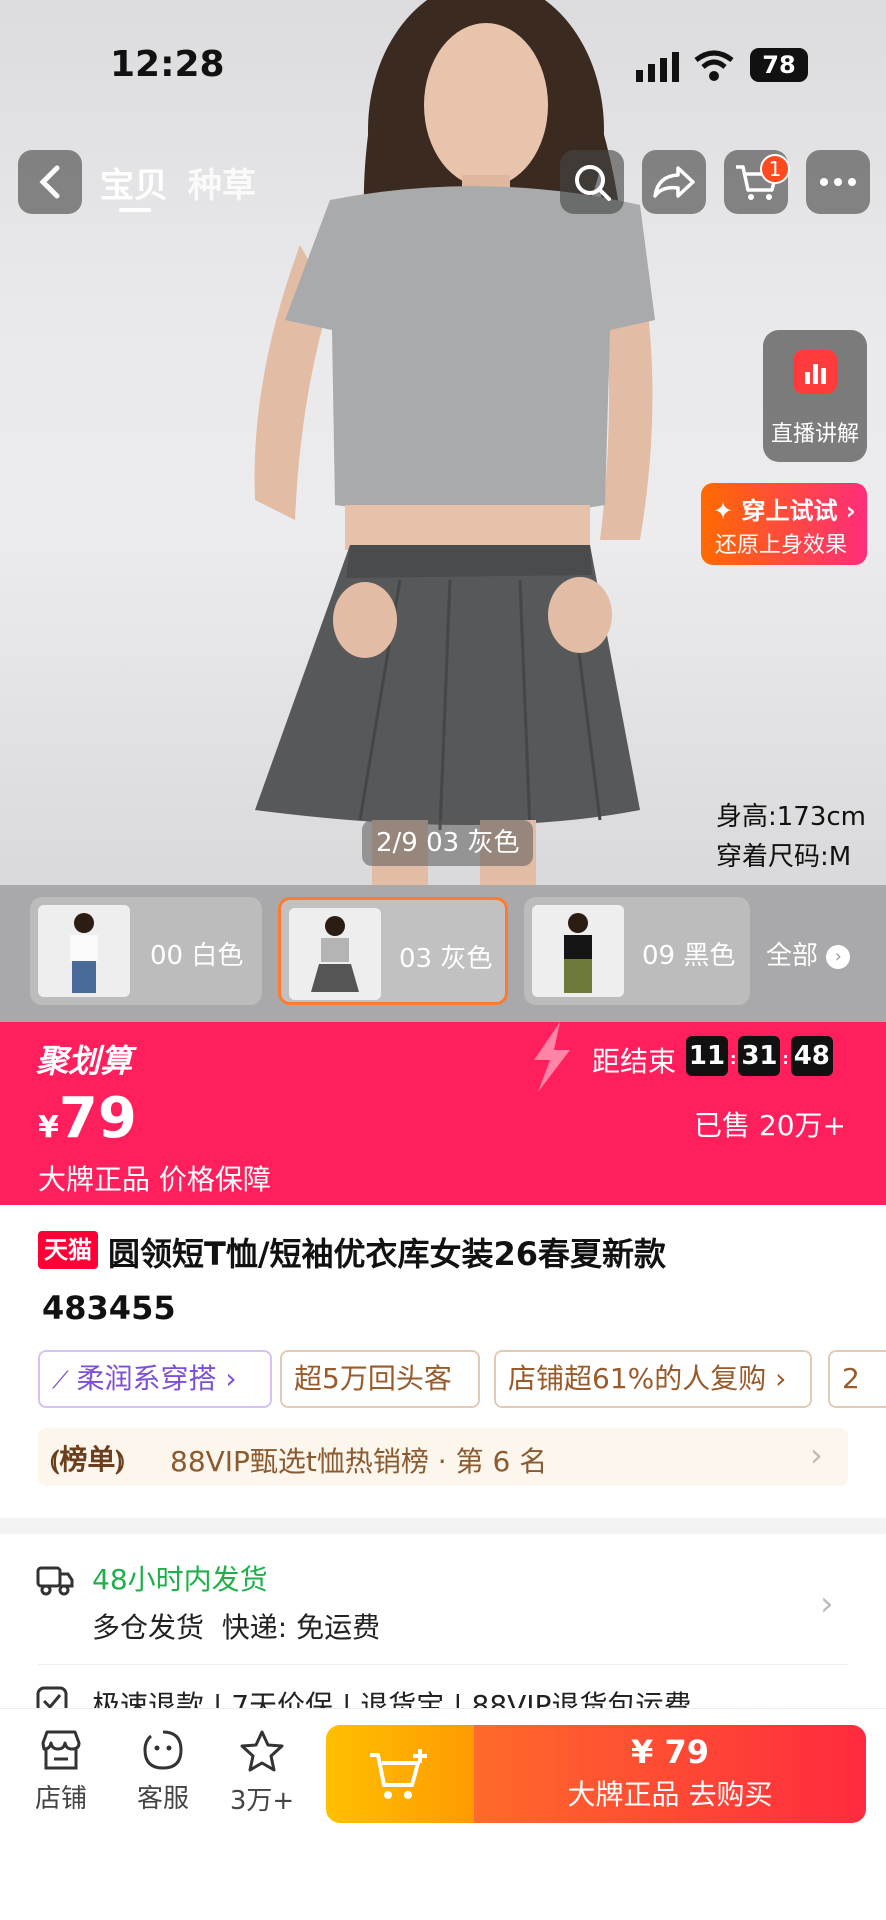 This screenshot has width=886, height=1920. Describe the element at coordinates (48, 1127) in the screenshot. I see `price-symbol: ¥` at that location.